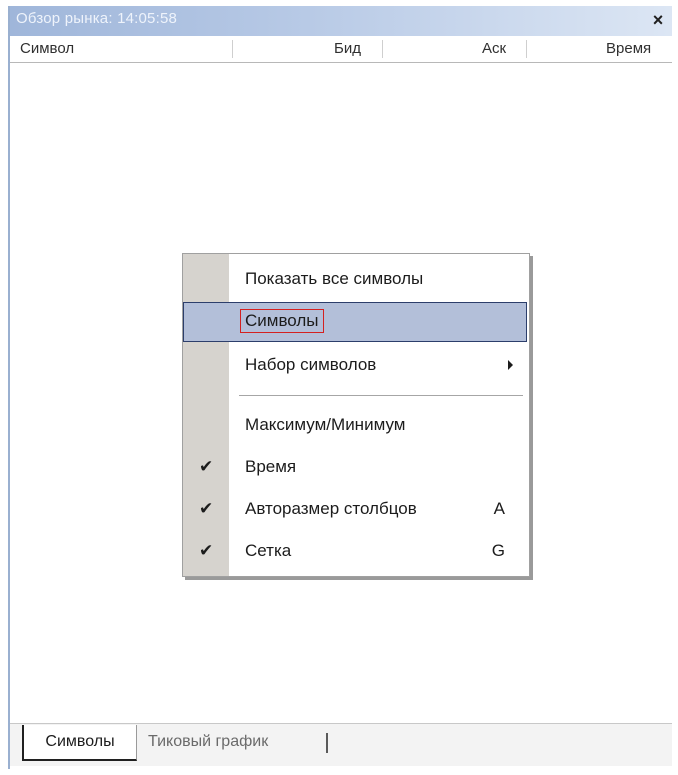 Image resolution: width=678 pixels, height=775 pixels. Describe the element at coordinates (510, 365) in the screenshot. I see `submenu-arrow-icon` at that location.